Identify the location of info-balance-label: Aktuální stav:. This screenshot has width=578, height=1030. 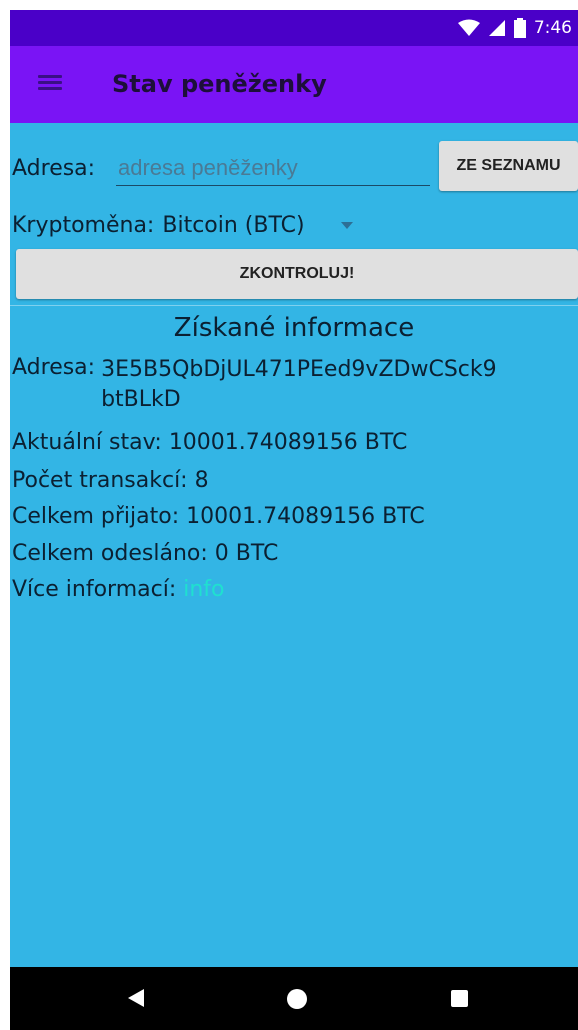
(87, 442).